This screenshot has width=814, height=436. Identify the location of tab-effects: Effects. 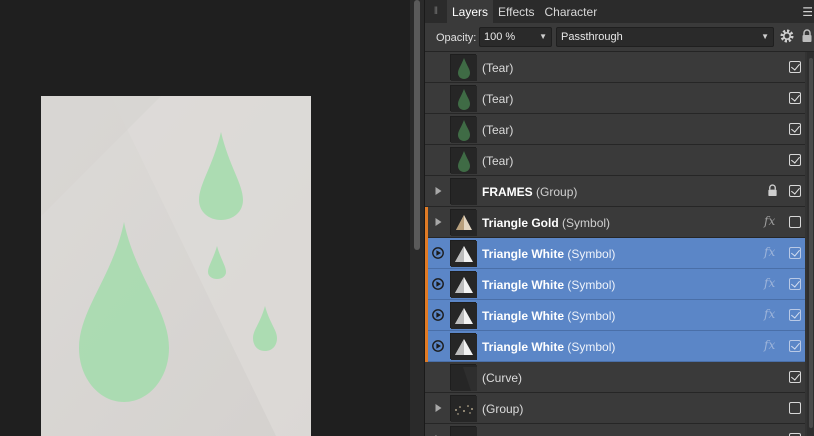
(516, 11).